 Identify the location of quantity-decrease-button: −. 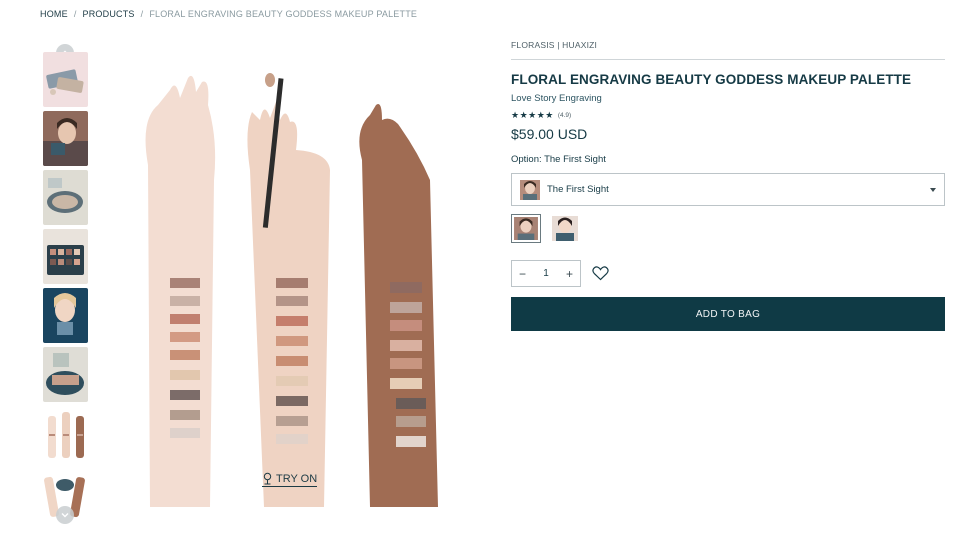
(522, 274).